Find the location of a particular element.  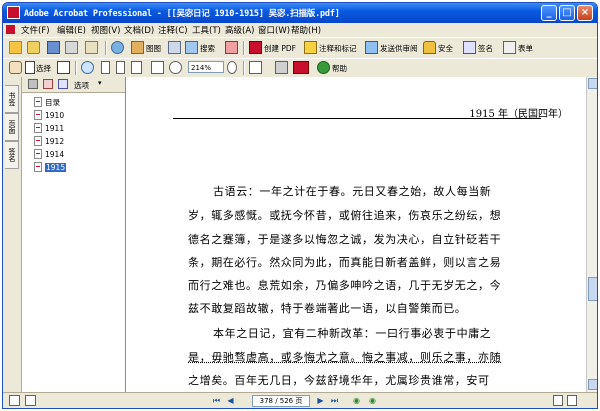

bookmark-item: 1914 is located at coordinates (49, 154).